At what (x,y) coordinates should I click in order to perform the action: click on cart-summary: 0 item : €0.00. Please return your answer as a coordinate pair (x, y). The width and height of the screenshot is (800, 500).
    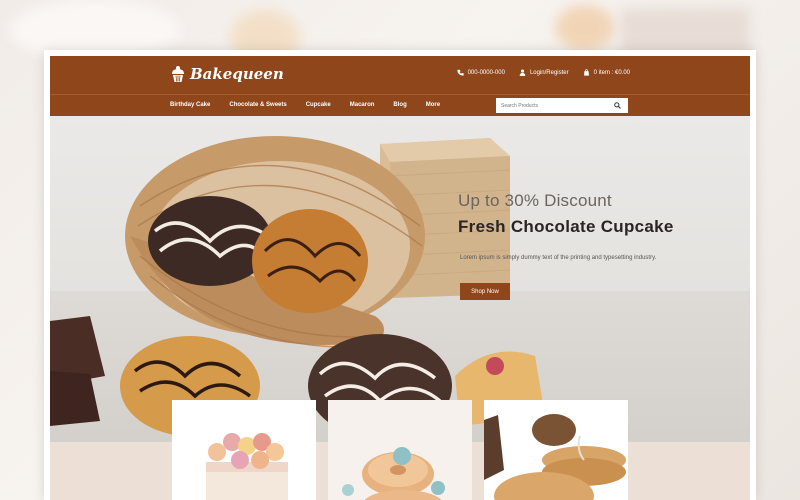
    Looking at the image, I should click on (611, 72).